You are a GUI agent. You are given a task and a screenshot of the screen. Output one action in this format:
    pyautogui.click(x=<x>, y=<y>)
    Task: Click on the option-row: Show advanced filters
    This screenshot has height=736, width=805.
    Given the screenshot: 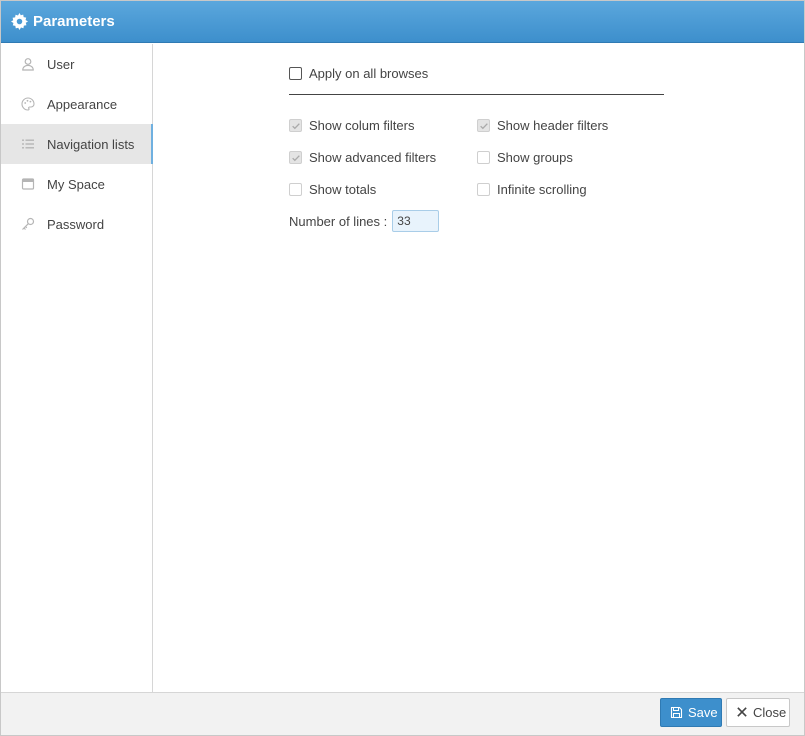 What is the action you would take?
    pyautogui.click(x=362, y=157)
    